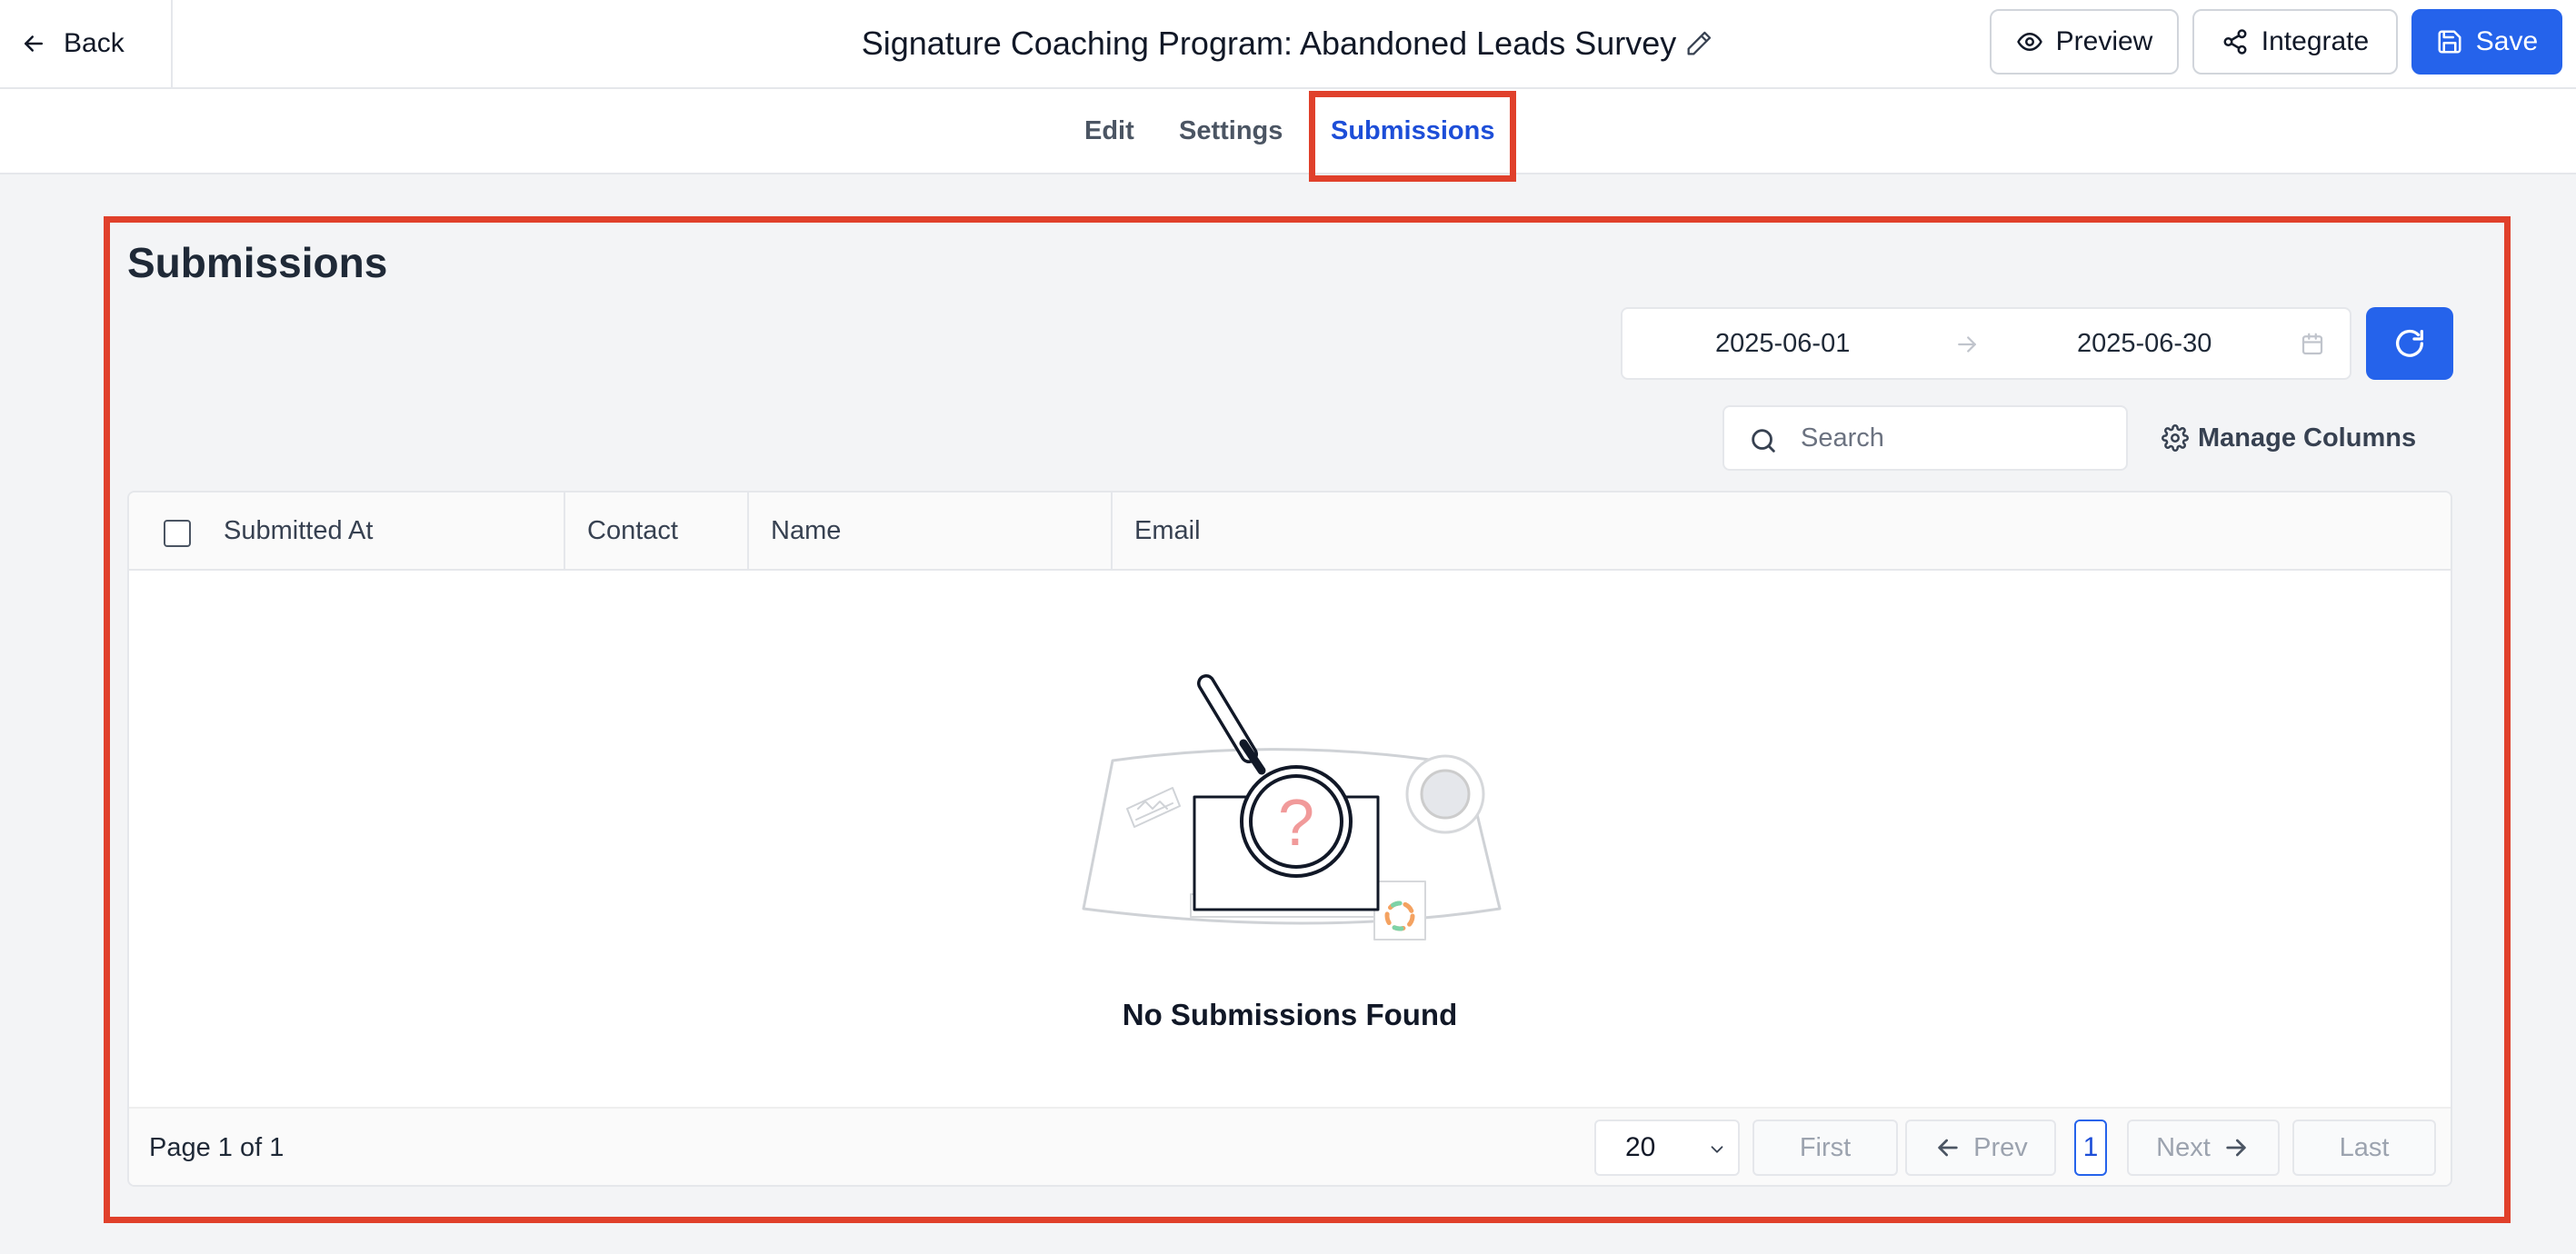  What do you see at coordinates (2104, 41) in the screenshot?
I see `preview-label: Preview` at bounding box center [2104, 41].